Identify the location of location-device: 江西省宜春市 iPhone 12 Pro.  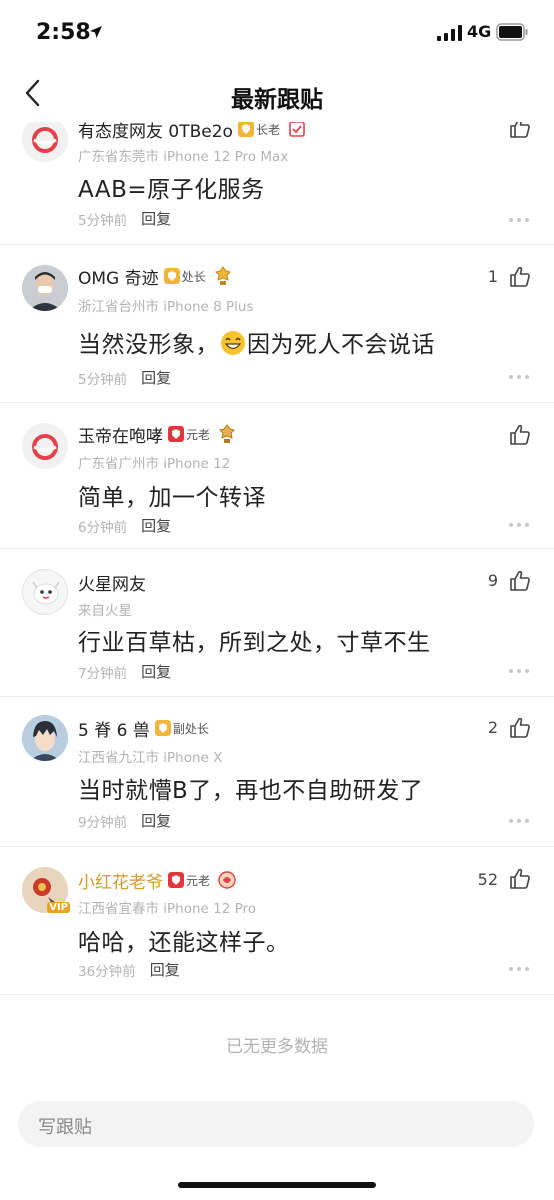
(167, 909).